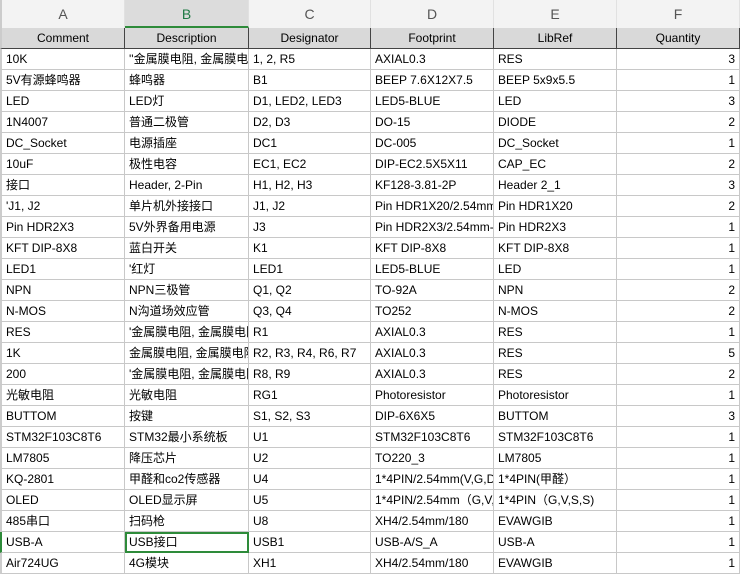 This screenshot has width=740, height=578. I want to click on cell-description: STM32最小系统板, so click(187, 437).